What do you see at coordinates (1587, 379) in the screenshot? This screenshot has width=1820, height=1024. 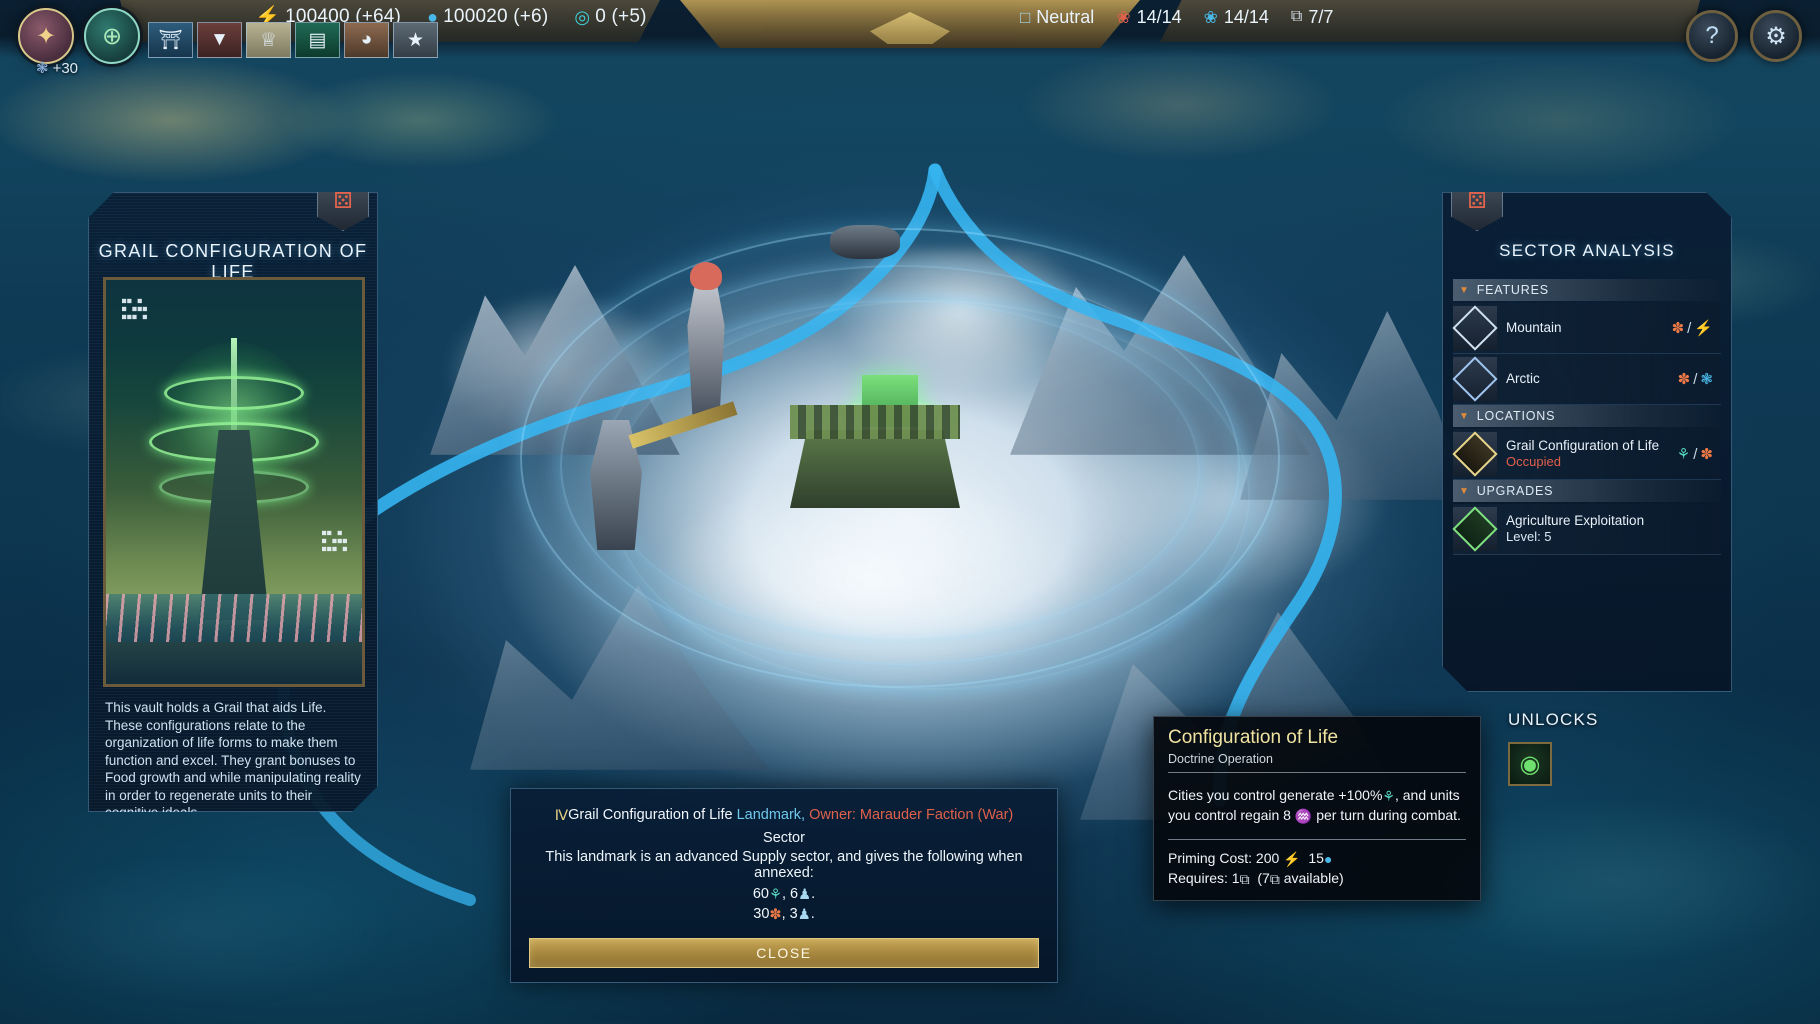 I see `feature-row-arctic: Arctic ✽ / ❃` at bounding box center [1587, 379].